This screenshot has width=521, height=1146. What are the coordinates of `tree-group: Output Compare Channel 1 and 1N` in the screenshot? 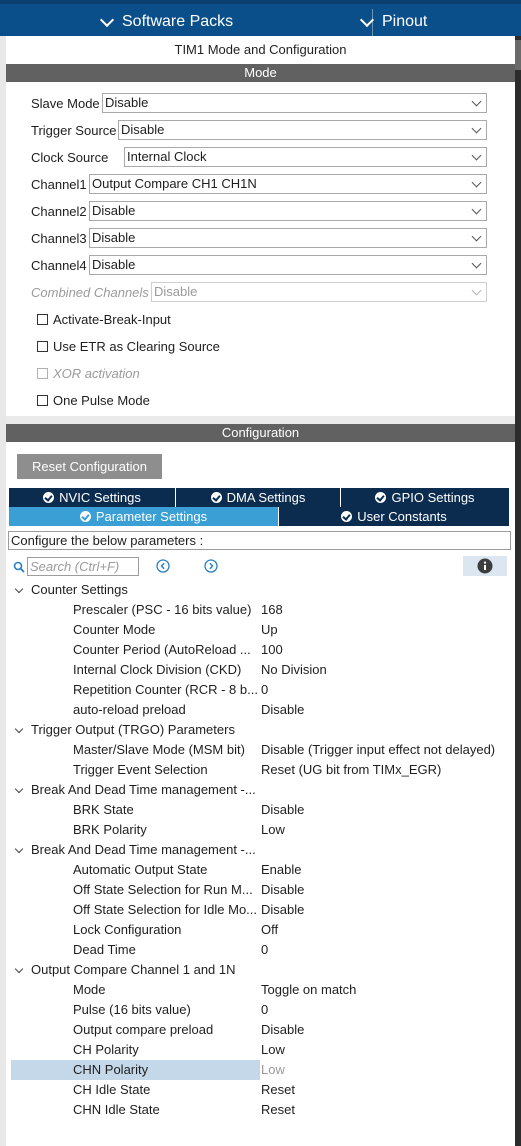 It's located at (259, 970).